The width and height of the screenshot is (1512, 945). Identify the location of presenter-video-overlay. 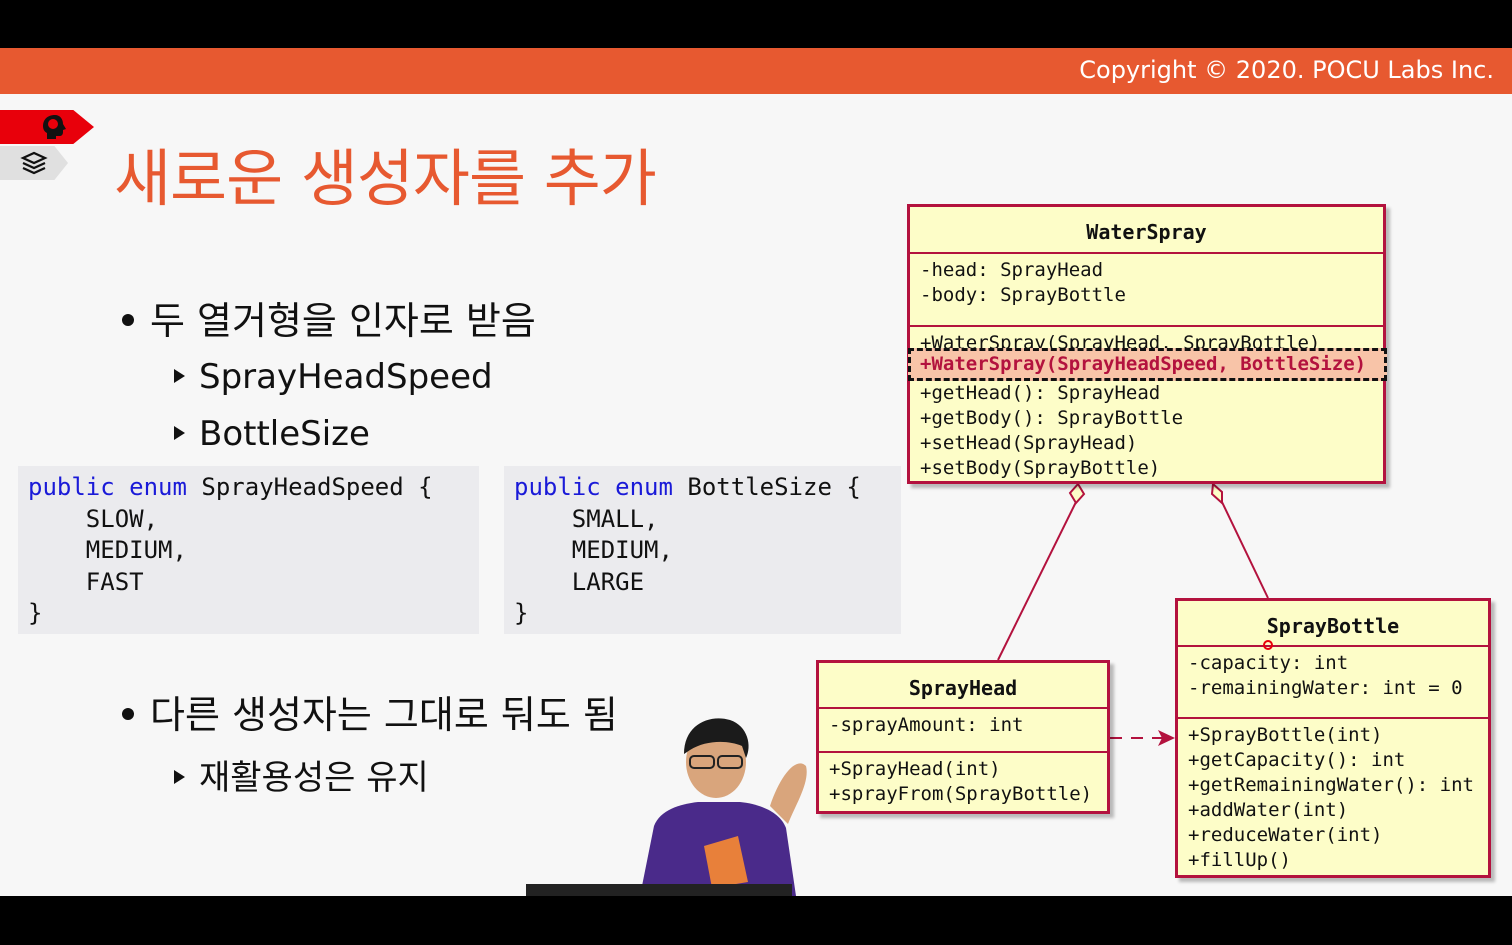
(723, 807).